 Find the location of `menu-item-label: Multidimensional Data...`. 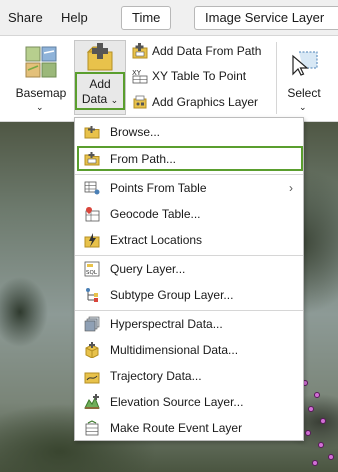

menu-item-label: Multidimensional Data... is located at coordinates (174, 350).